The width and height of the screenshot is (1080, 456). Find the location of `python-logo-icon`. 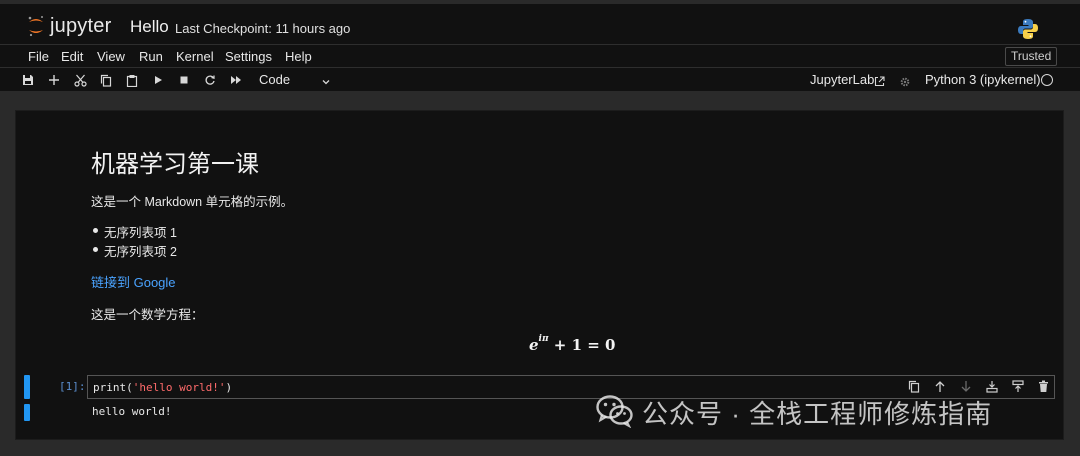

python-logo-icon is located at coordinates (1028, 29).